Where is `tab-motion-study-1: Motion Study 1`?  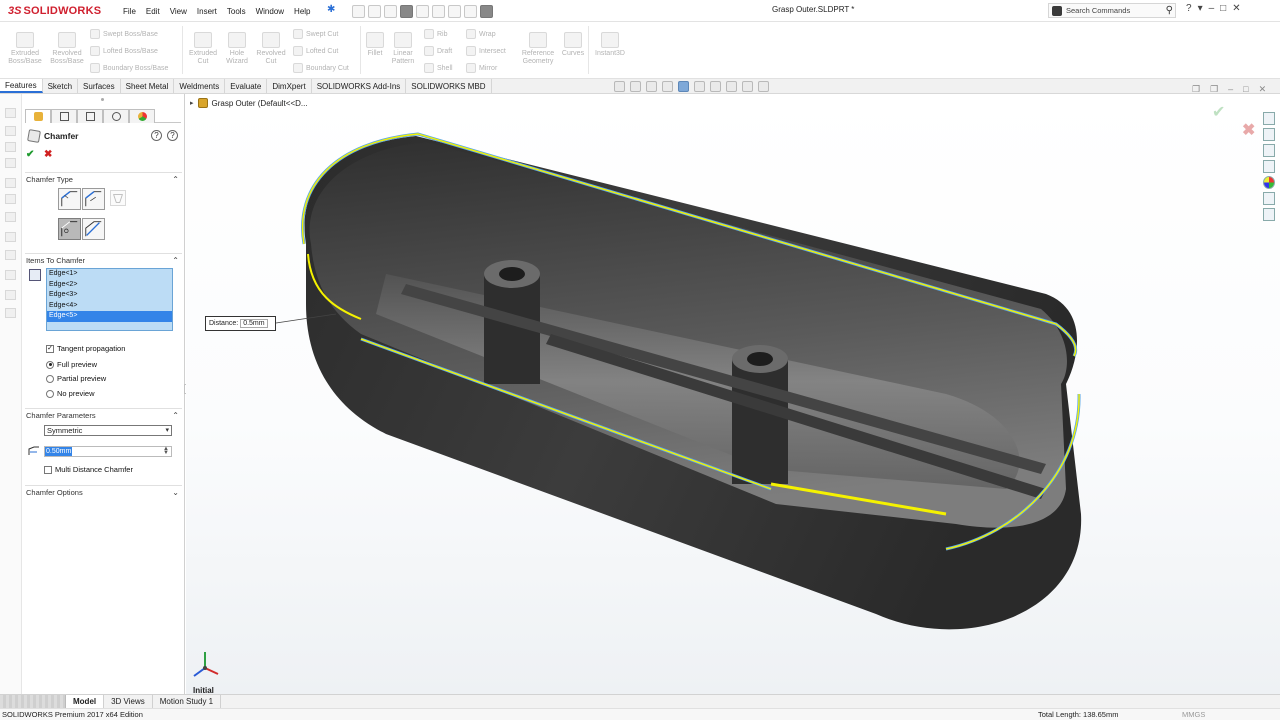
tab-motion-study-1: Motion Study 1 is located at coordinates (187, 701).